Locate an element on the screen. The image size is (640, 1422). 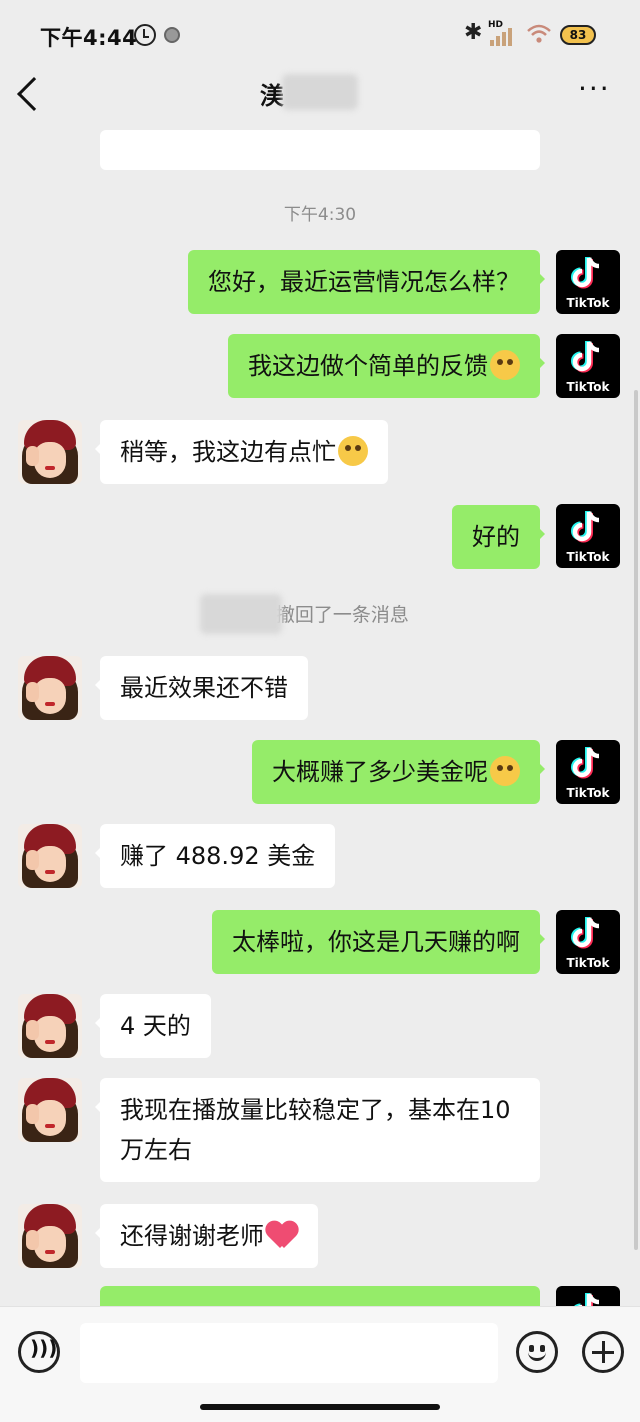
home-indicator is located at coordinates (320, 1407).